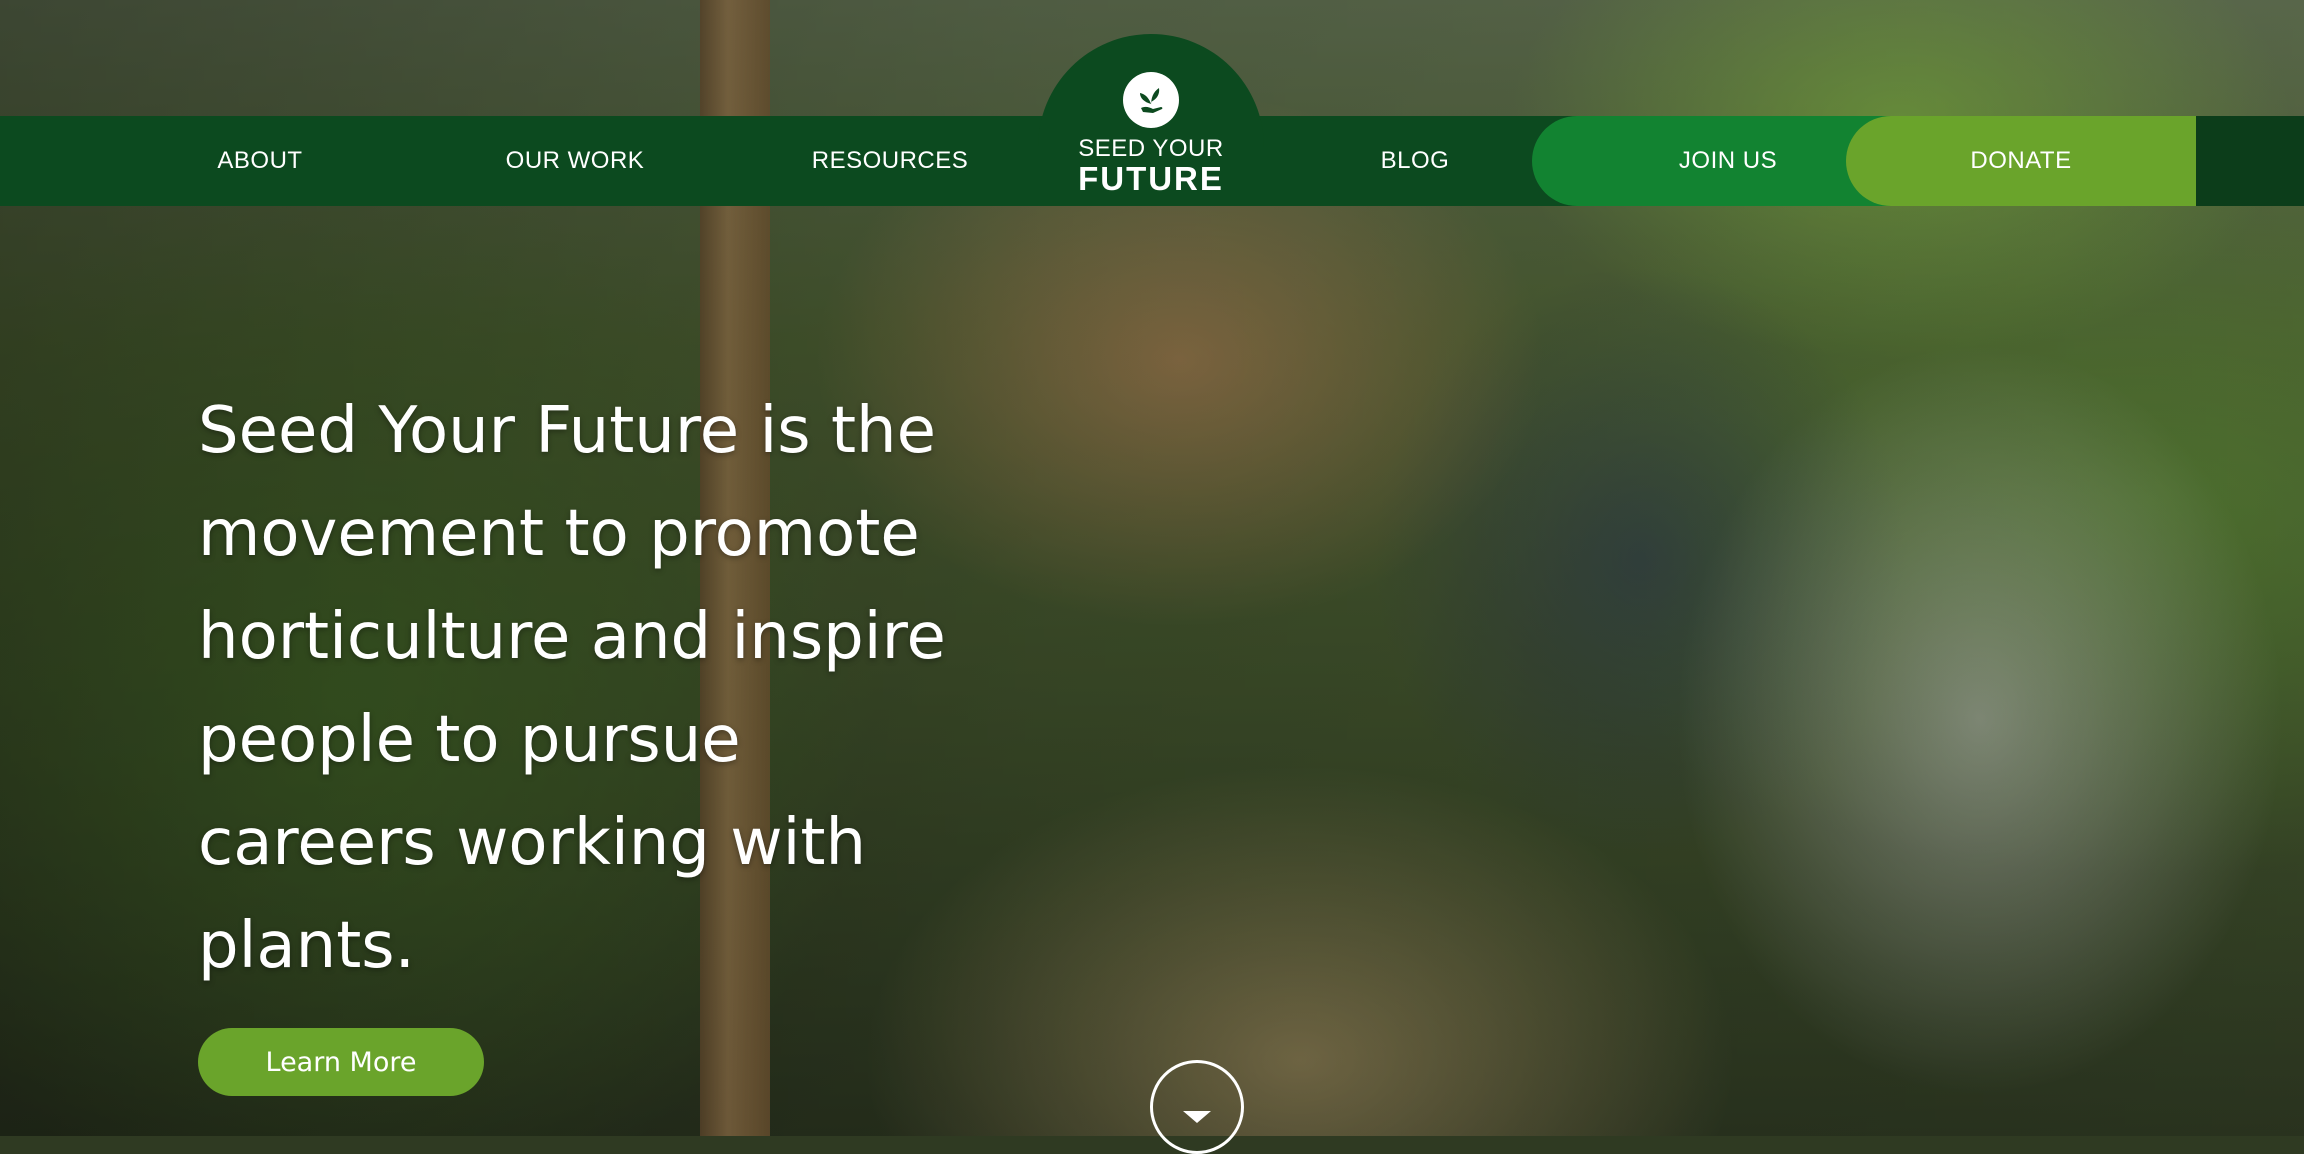 The image size is (2304, 1154). What do you see at coordinates (1151, 178) in the screenshot?
I see `logo-text-bottom: FUTURE` at bounding box center [1151, 178].